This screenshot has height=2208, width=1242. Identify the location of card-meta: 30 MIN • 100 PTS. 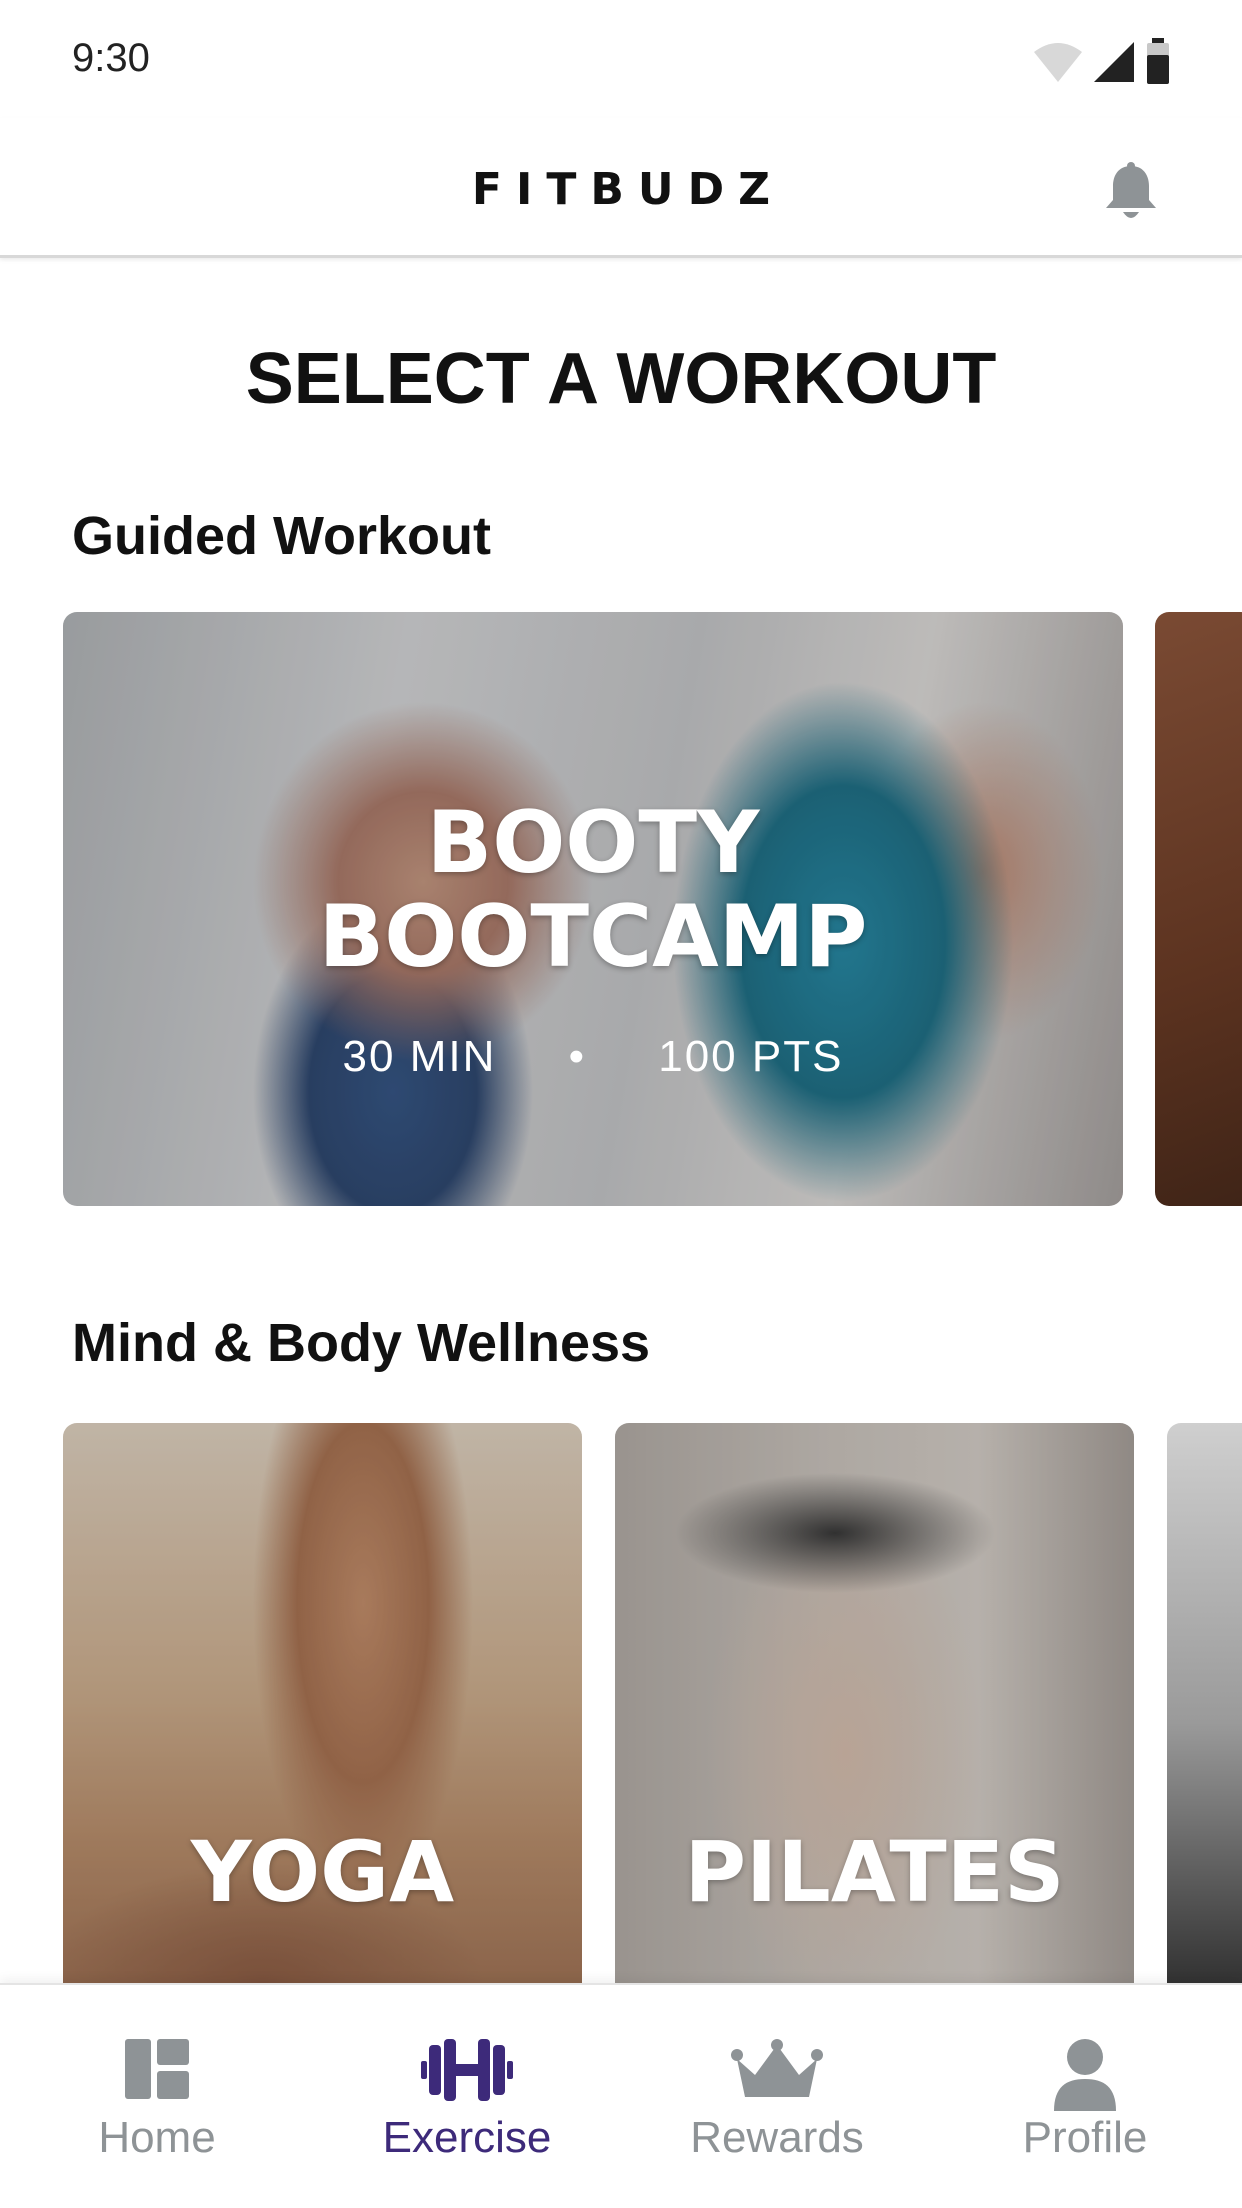
(593, 1057).